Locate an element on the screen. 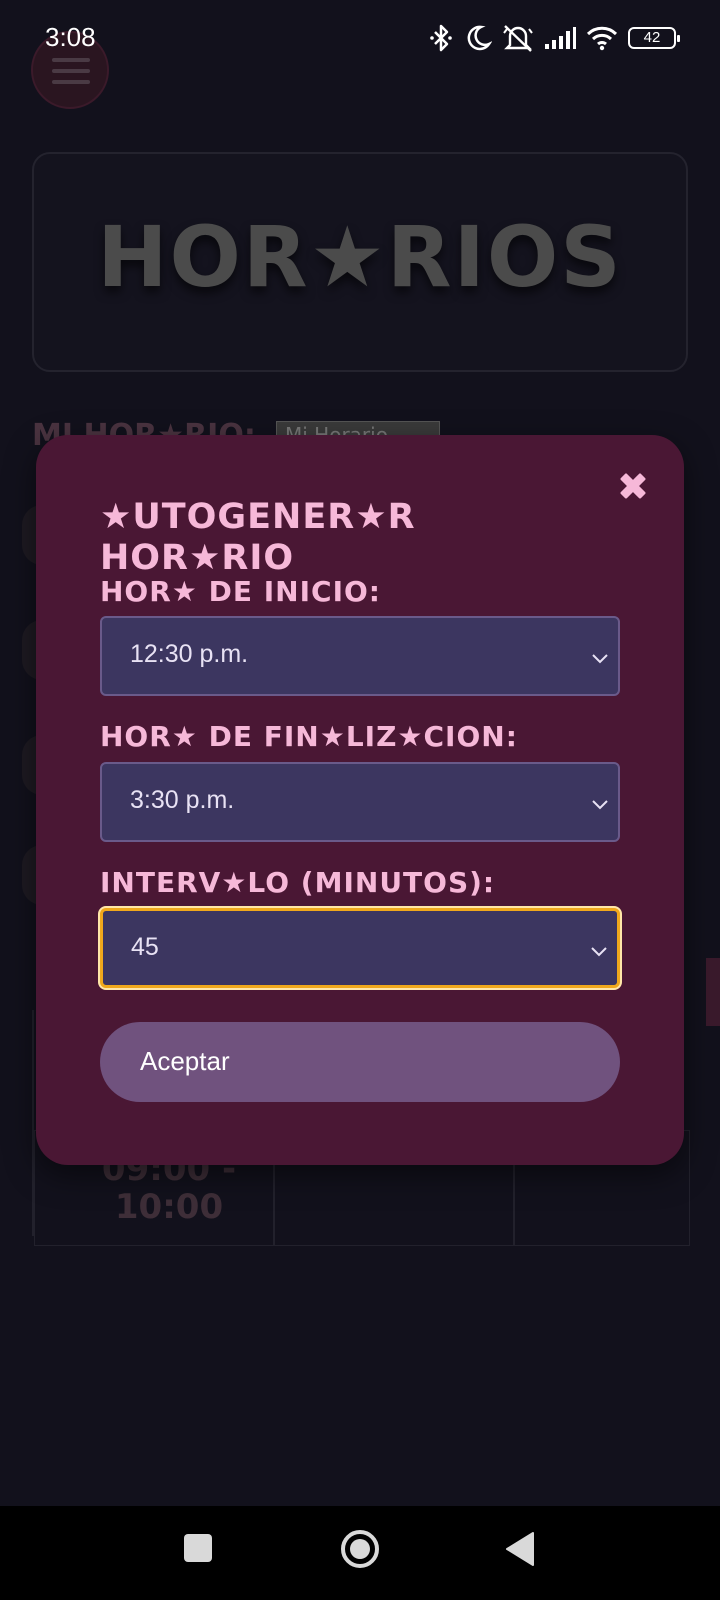 This screenshot has width=720, height=1600. close-button is located at coordinates (633, 486).